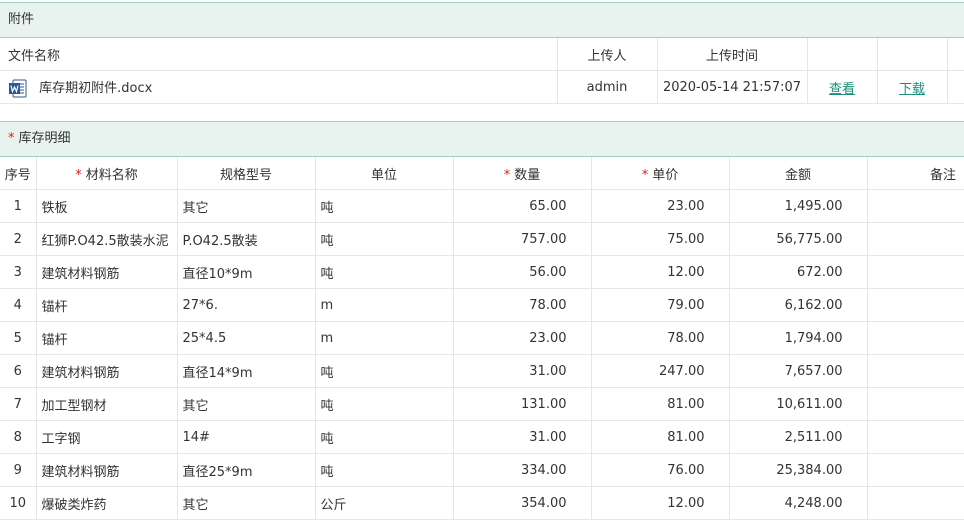  What do you see at coordinates (522, 404) in the screenshot?
I see `cell-qty: 131.00` at bounding box center [522, 404].